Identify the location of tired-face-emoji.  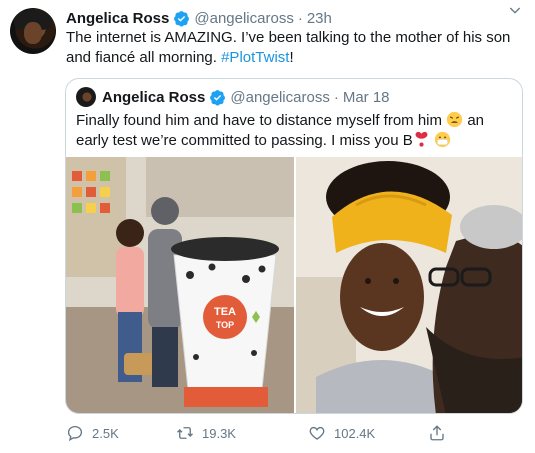
(455, 119).